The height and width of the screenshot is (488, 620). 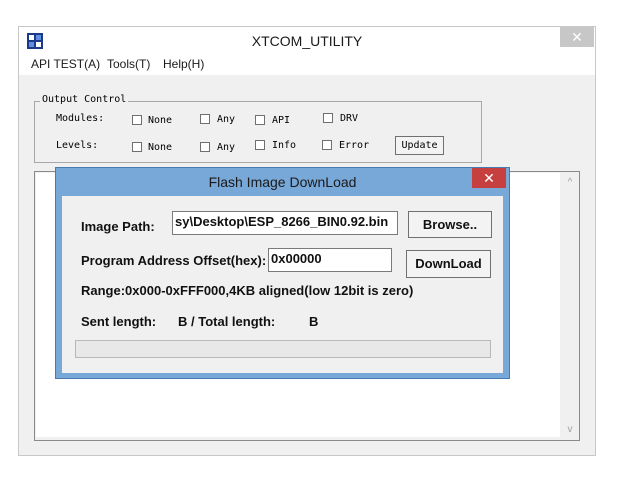 What do you see at coordinates (419, 145) in the screenshot?
I see `update-button: Update` at bounding box center [419, 145].